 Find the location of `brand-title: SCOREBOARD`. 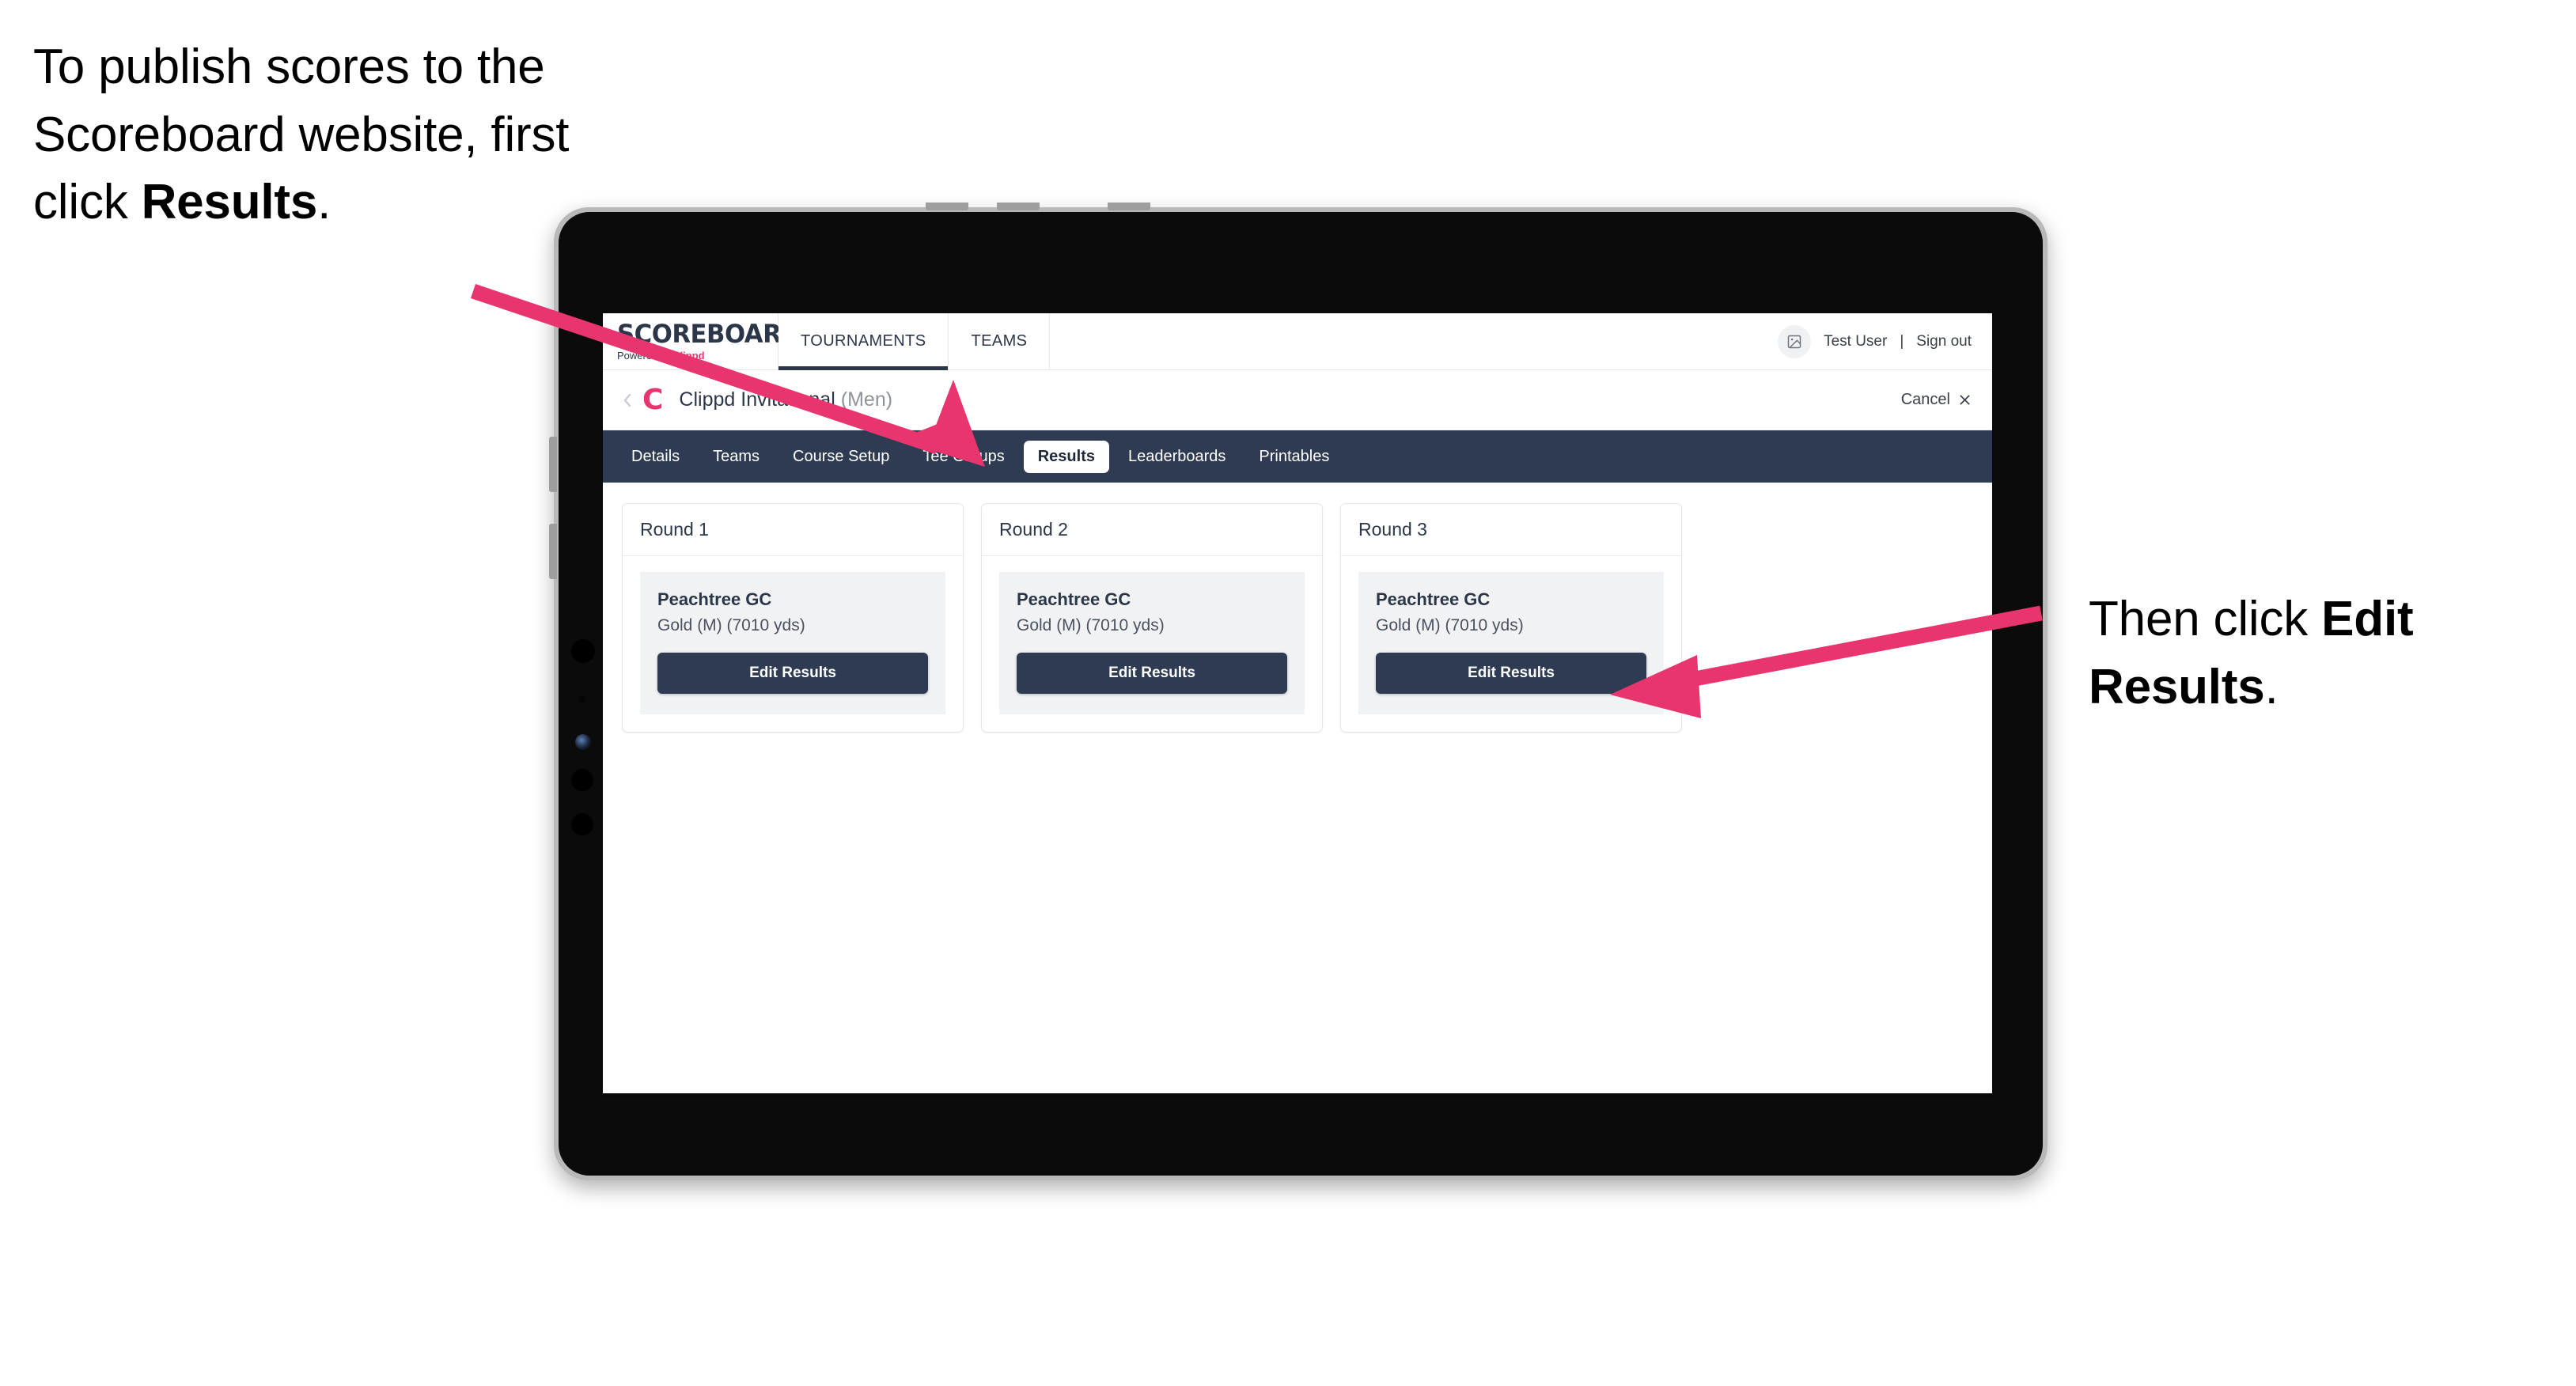

brand-title: SCOREBOARD is located at coordinates (709, 334).